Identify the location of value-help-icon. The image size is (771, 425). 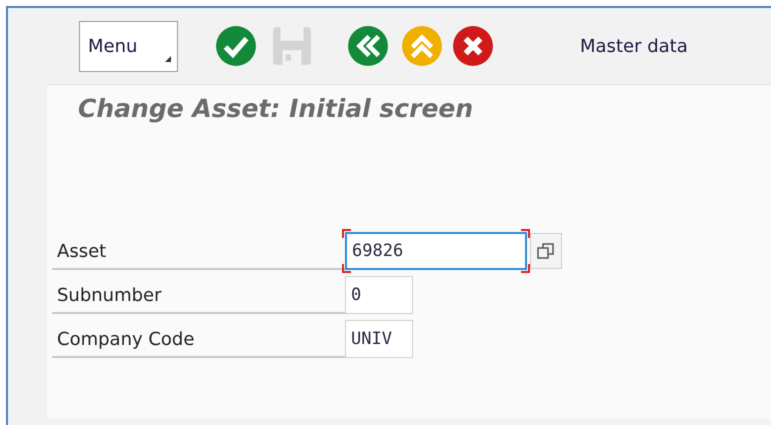
(546, 251).